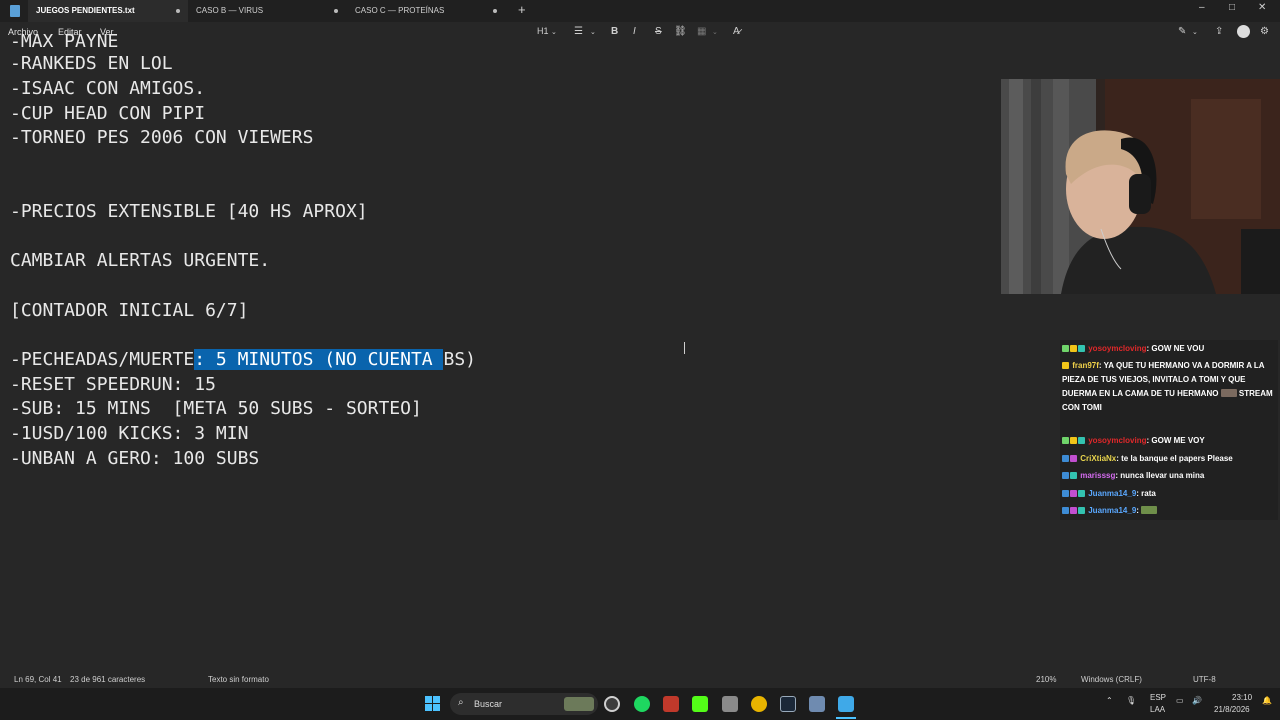 The width and height of the screenshot is (1280, 720). Describe the element at coordinates (1146, 493) in the screenshot. I see `chat-text: : rata` at that location.